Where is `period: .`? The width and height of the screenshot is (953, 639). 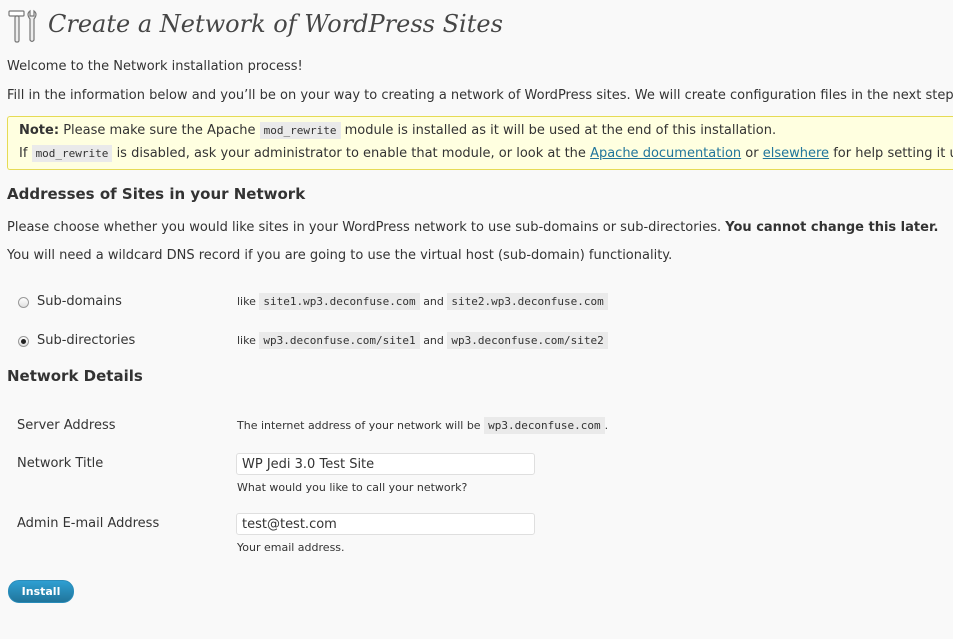 period: . is located at coordinates (606, 425).